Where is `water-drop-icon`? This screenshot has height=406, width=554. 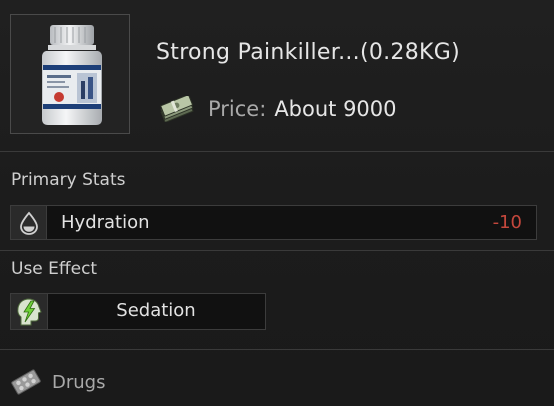
water-drop-icon is located at coordinates (28, 223).